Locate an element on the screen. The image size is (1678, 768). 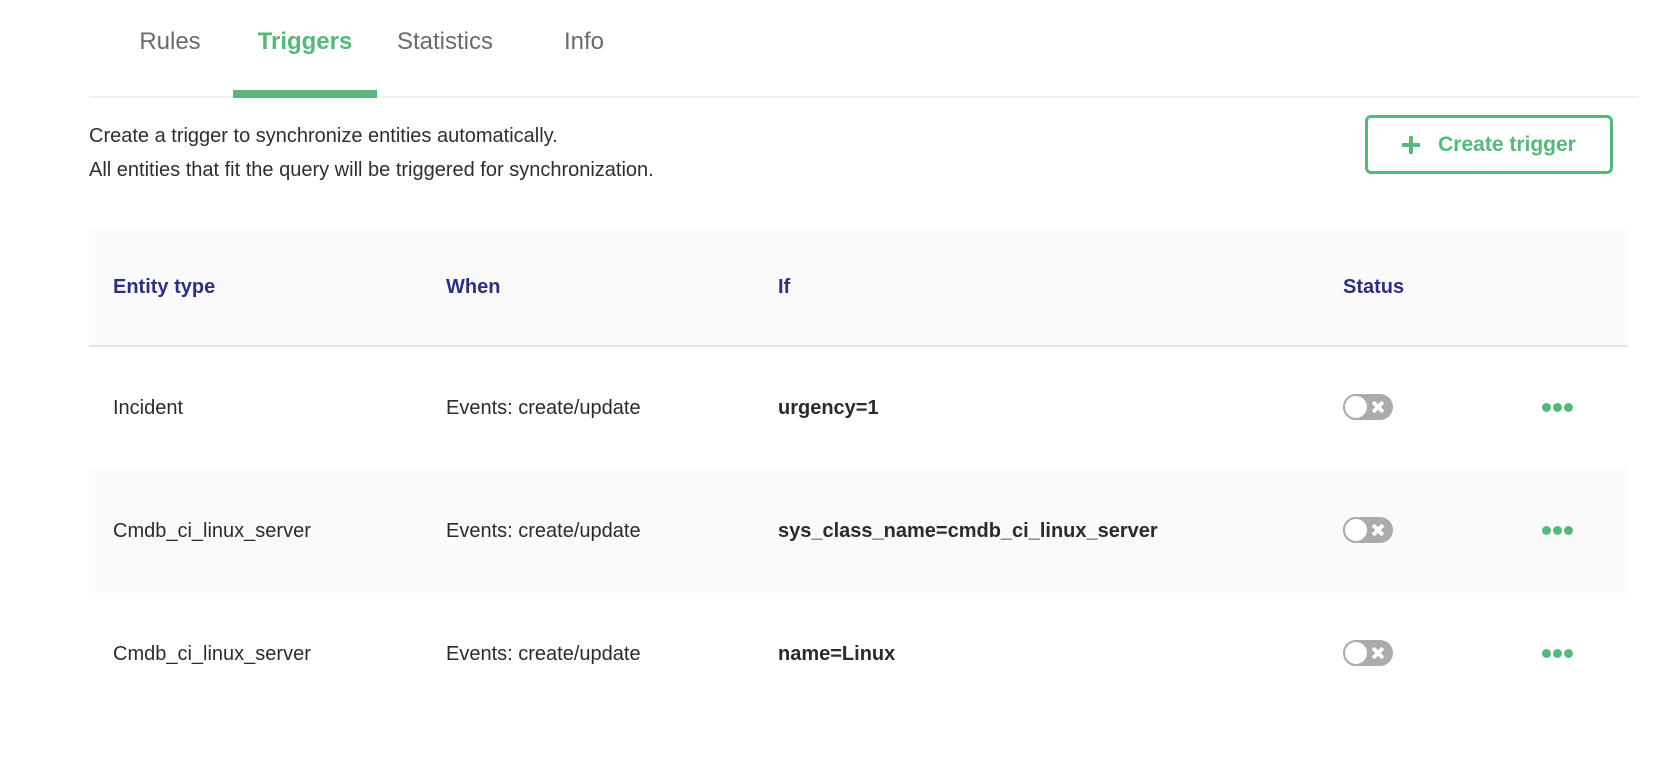
entity-type-cell: Incident is located at coordinates (148, 408).